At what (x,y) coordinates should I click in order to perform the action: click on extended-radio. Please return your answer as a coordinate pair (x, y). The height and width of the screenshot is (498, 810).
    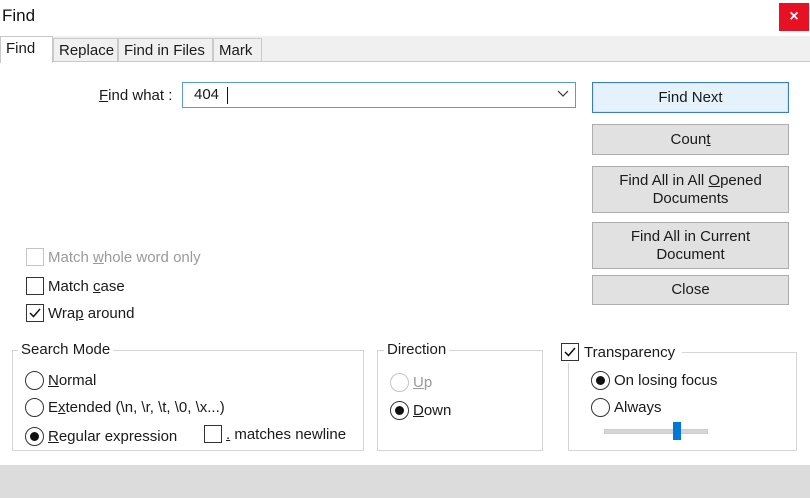
    Looking at the image, I should click on (34, 407).